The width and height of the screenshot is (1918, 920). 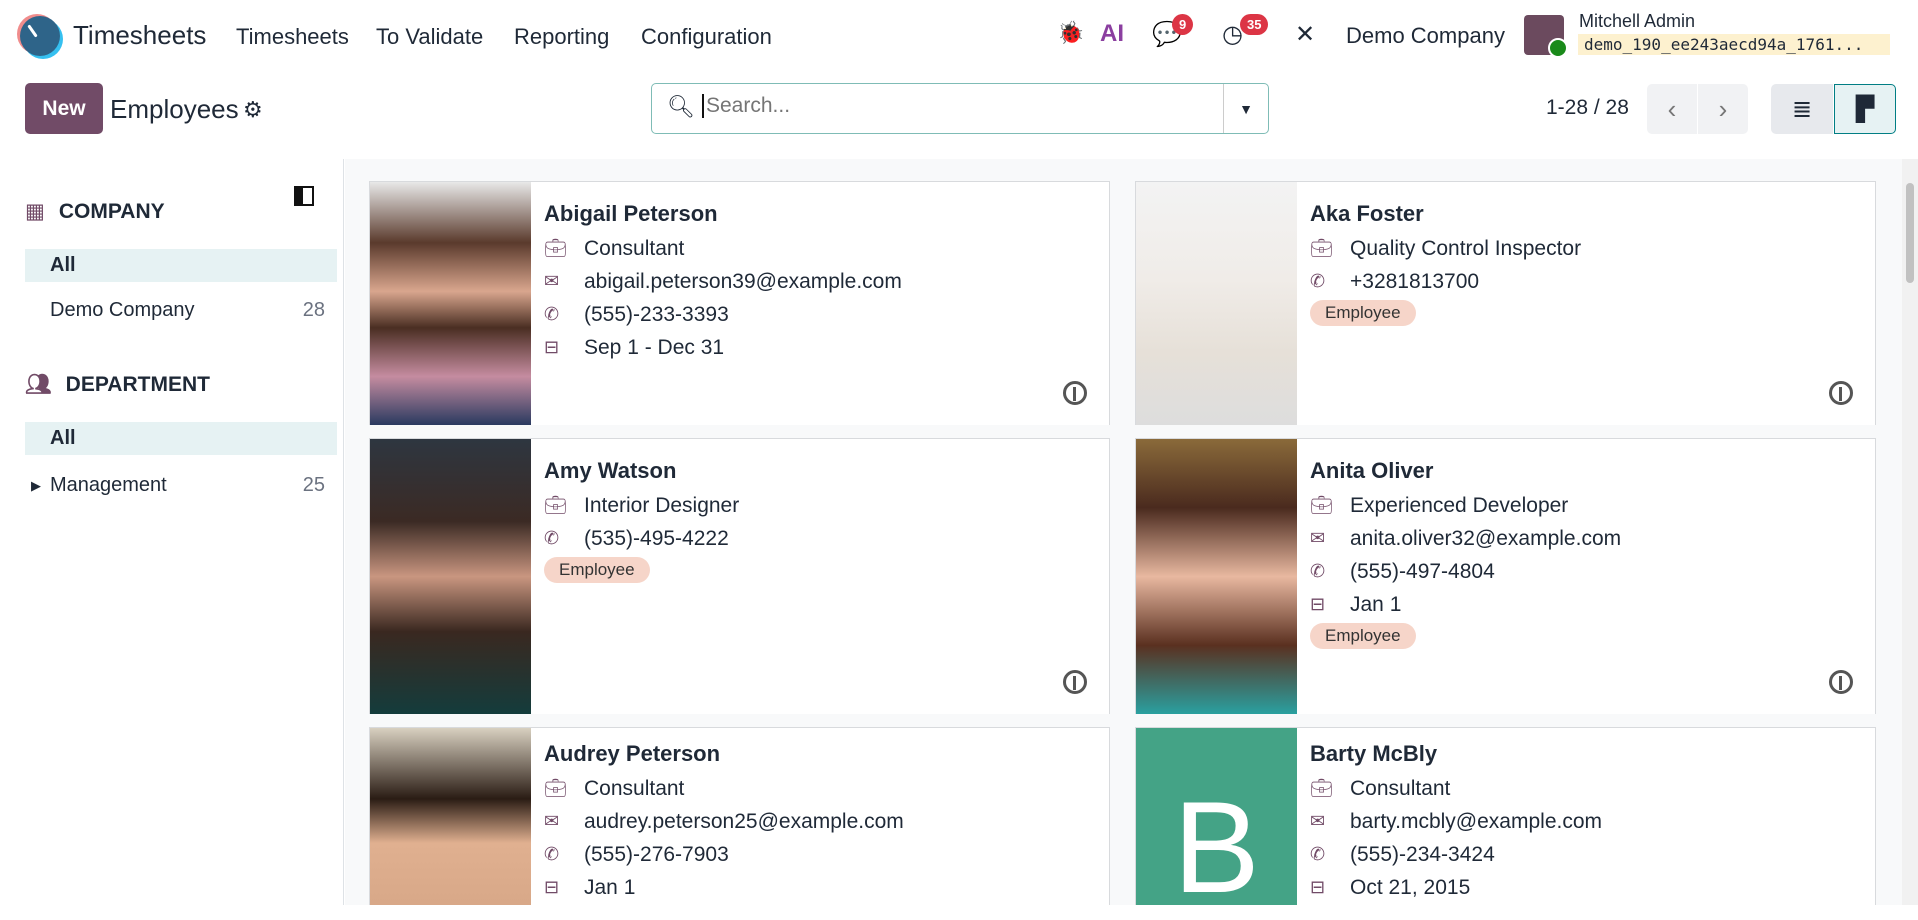 What do you see at coordinates (1476, 821) in the screenshot?
I see `email-text: barty.mcbly@example.com` at bounding box center [1476, 821].